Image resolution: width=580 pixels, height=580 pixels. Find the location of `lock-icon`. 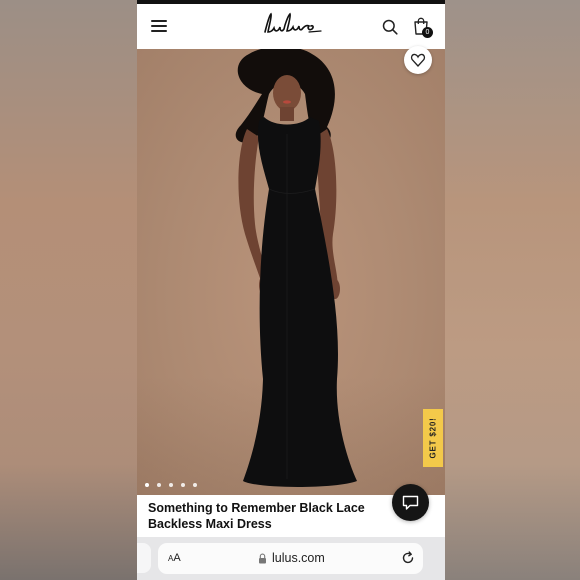

lock-icon is located at coordinates (262, 558).